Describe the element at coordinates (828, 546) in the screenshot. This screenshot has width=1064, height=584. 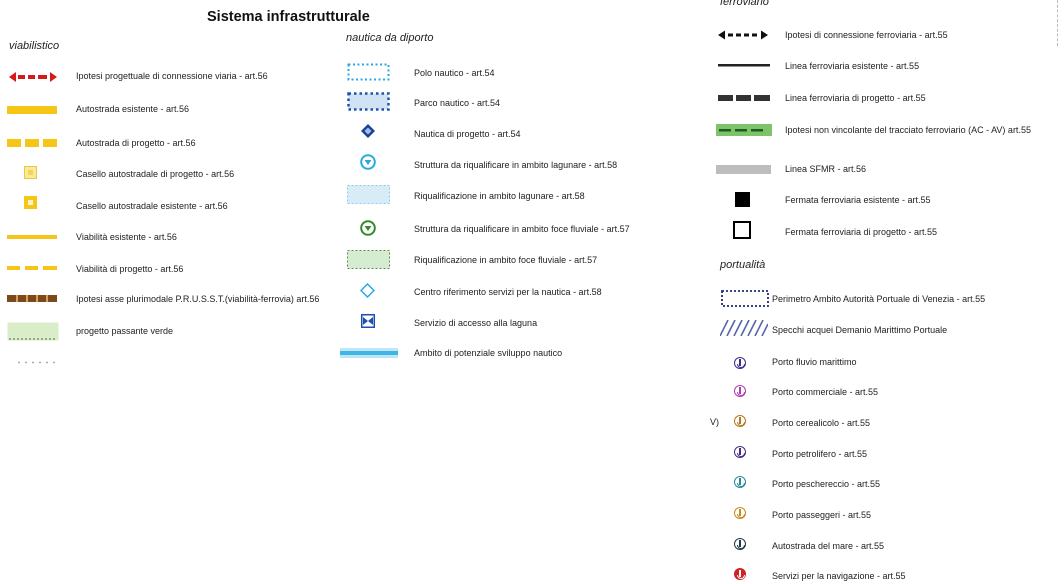
I see `legend-item: Autostrada del mare - art.55` at that location.